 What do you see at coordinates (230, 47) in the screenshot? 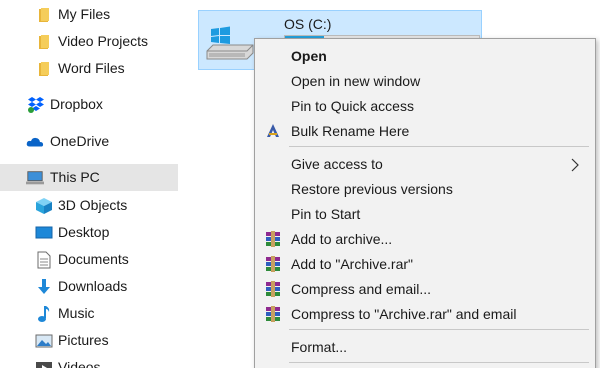
I see `windows-drive-icon` at bounding box center [230, 47].